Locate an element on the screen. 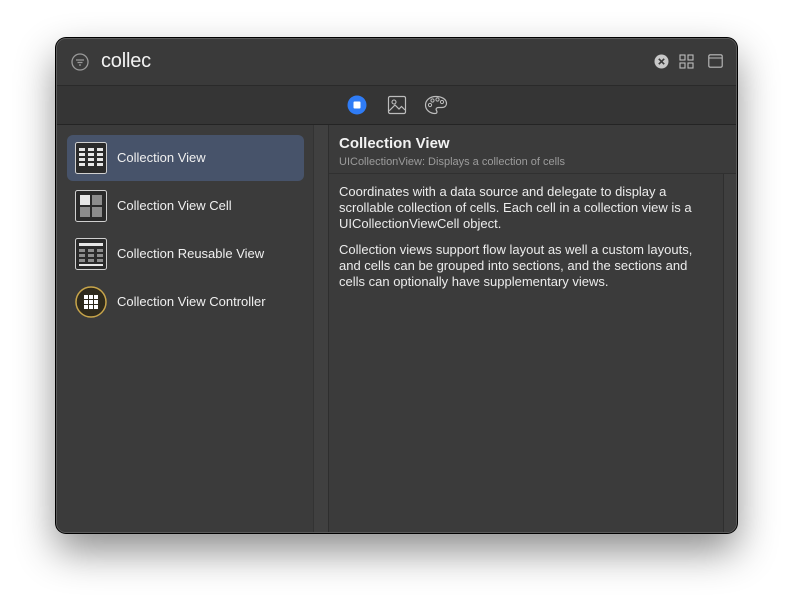  clear-icon is located at coordinates (661, 61).